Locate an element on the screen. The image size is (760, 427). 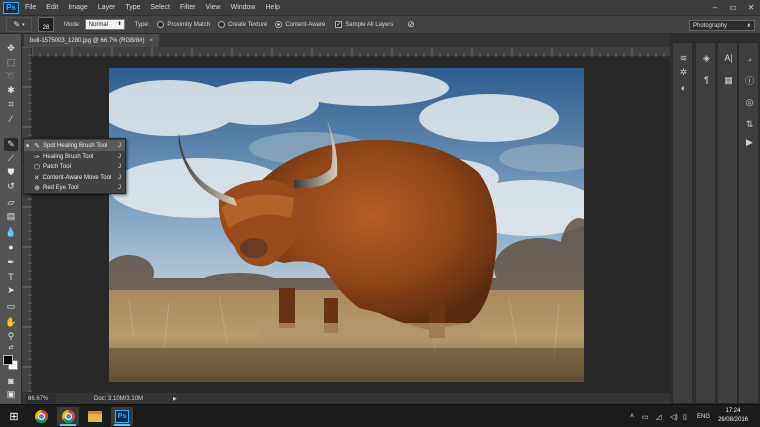
rectangle-tool-icon: ▭ is located at coordinates (11, 306).